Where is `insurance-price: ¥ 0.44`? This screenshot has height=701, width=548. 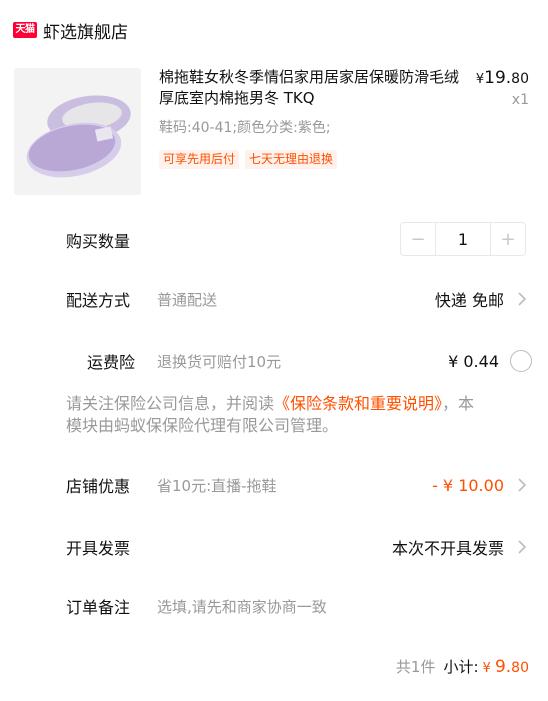 insurance-price: ¥ 0.44 is located at coordinates (473, 361).